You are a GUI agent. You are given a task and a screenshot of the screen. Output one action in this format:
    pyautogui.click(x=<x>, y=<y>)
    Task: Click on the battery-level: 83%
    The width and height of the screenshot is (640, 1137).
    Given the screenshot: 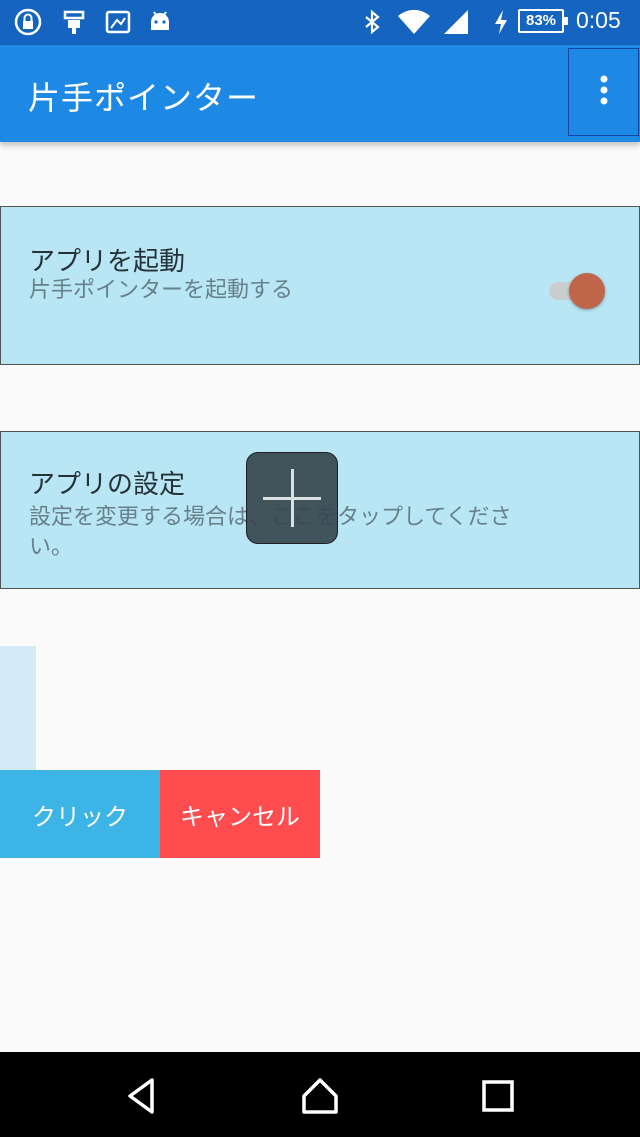 What is the action you would take?
    pyautogui.click(x=543, y=21)
    